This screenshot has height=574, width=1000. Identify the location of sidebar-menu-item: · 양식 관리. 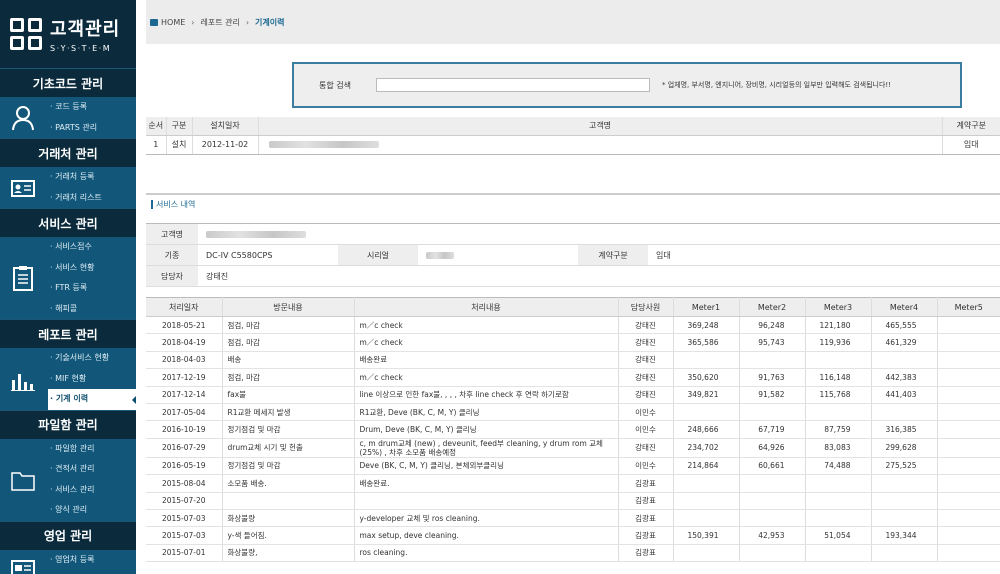
(93, 510).